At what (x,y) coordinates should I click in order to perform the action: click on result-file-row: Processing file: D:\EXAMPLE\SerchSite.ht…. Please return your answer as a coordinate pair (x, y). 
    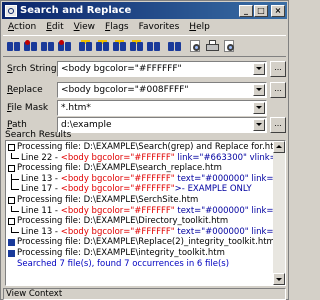
    Looking at the image, I should click on (140, 200).